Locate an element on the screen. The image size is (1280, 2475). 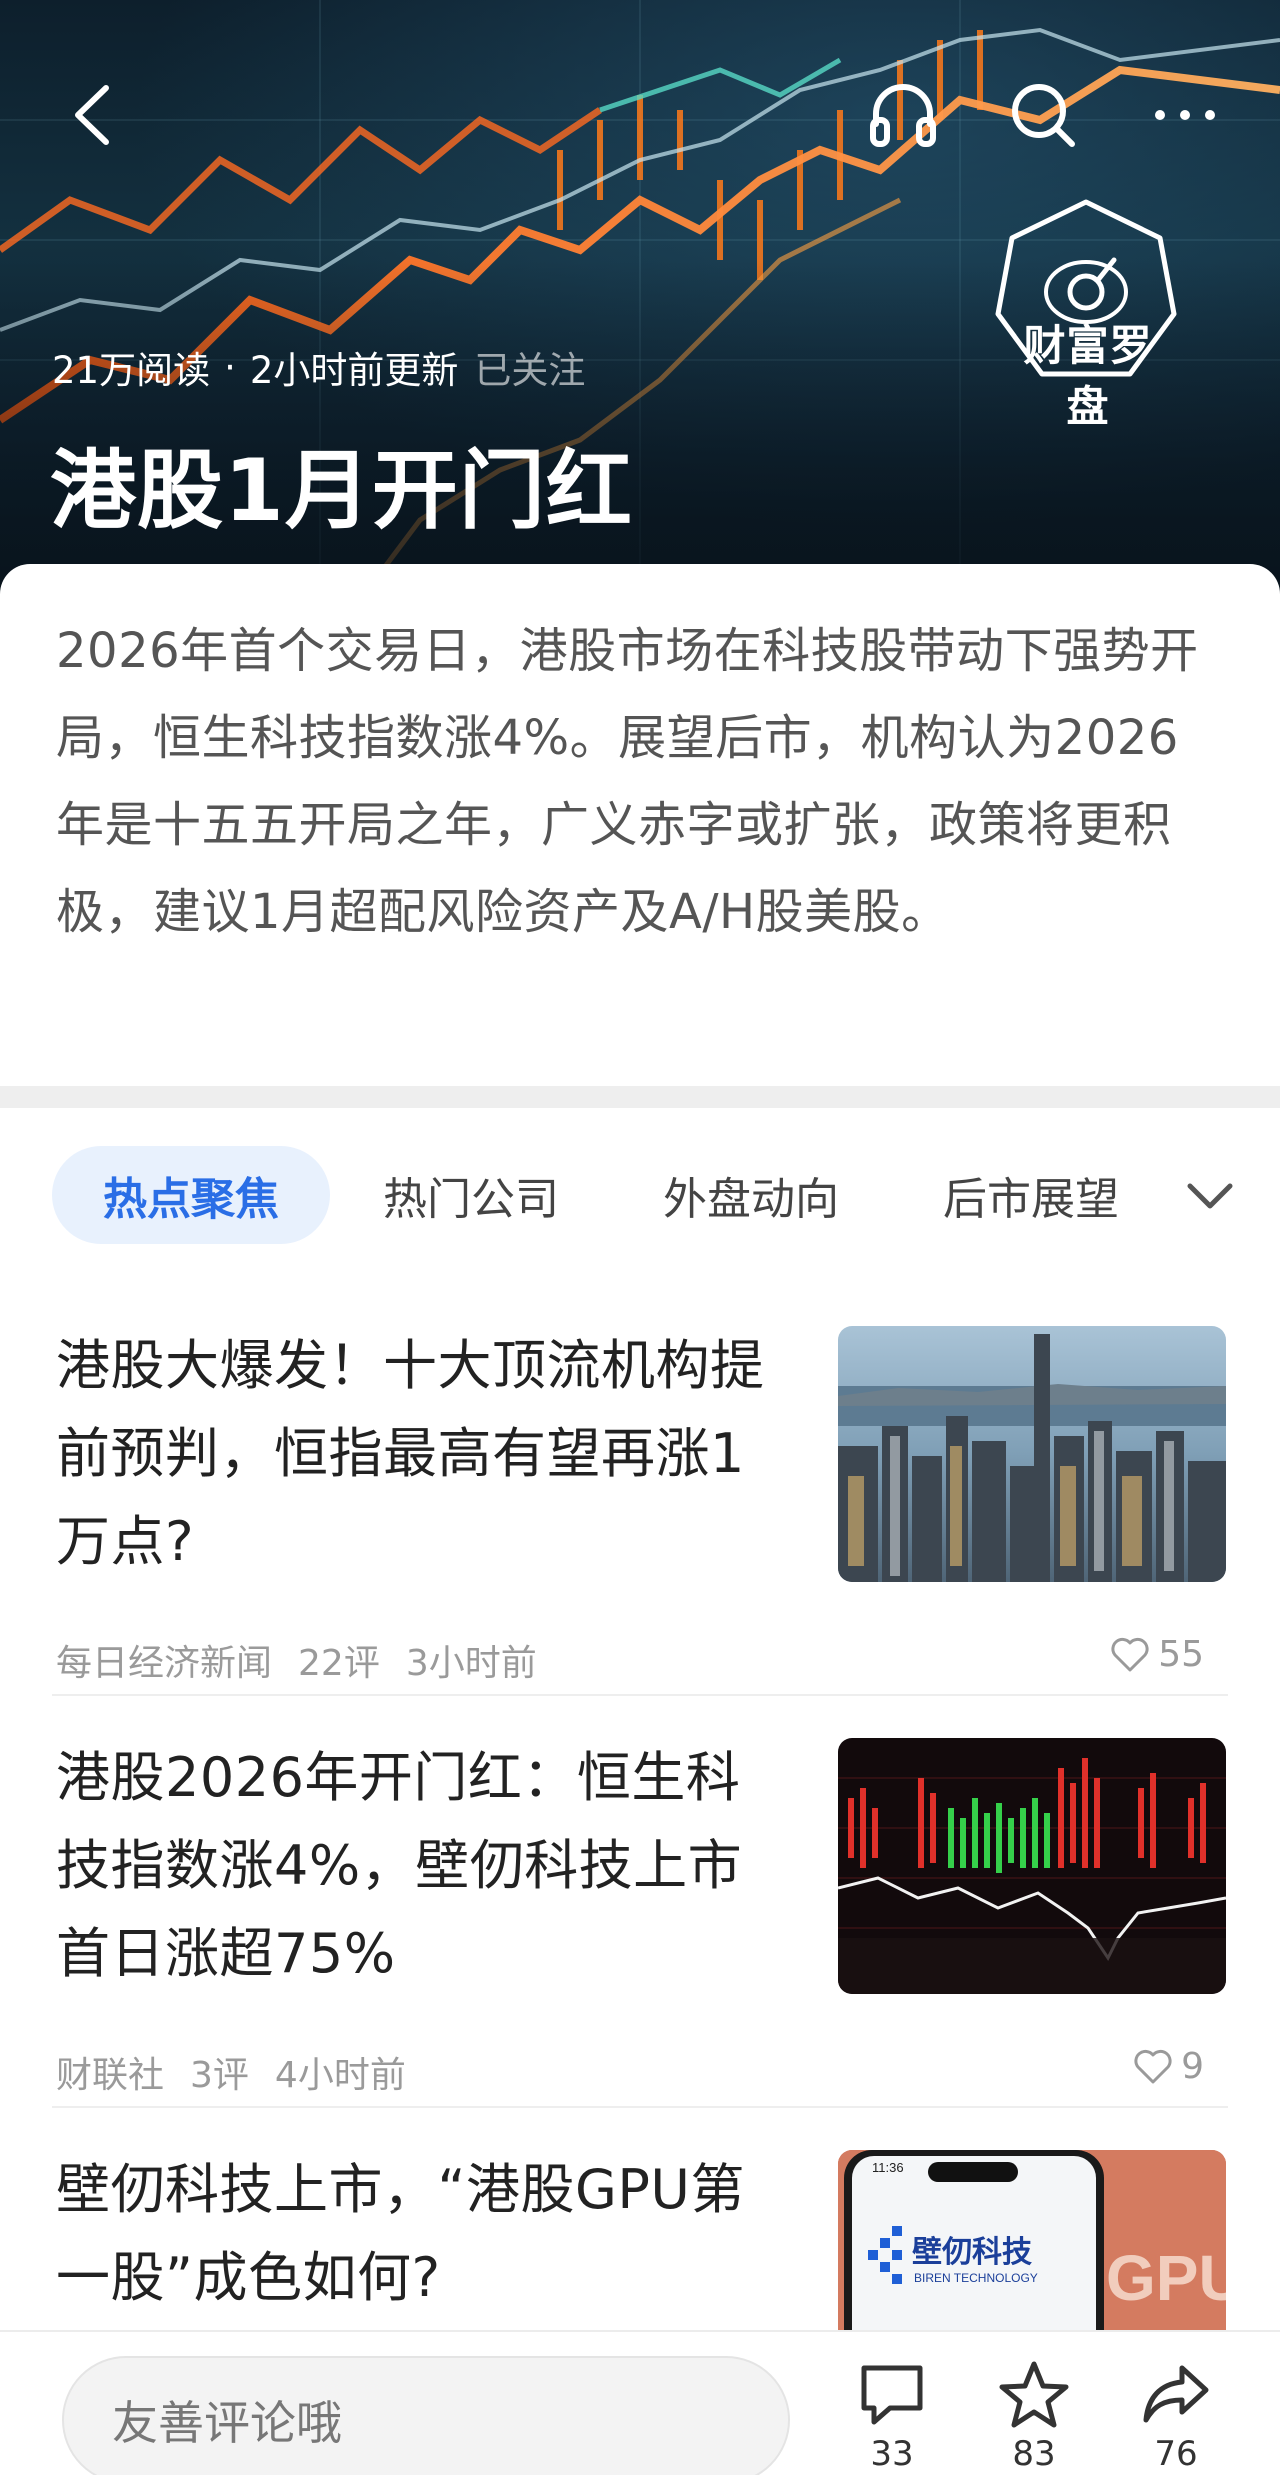
news-title: 港股2026年开门红：恒生科技指数涨4%，壁仞科技上市首日涨超75% is located at coordinates (421, 1866).